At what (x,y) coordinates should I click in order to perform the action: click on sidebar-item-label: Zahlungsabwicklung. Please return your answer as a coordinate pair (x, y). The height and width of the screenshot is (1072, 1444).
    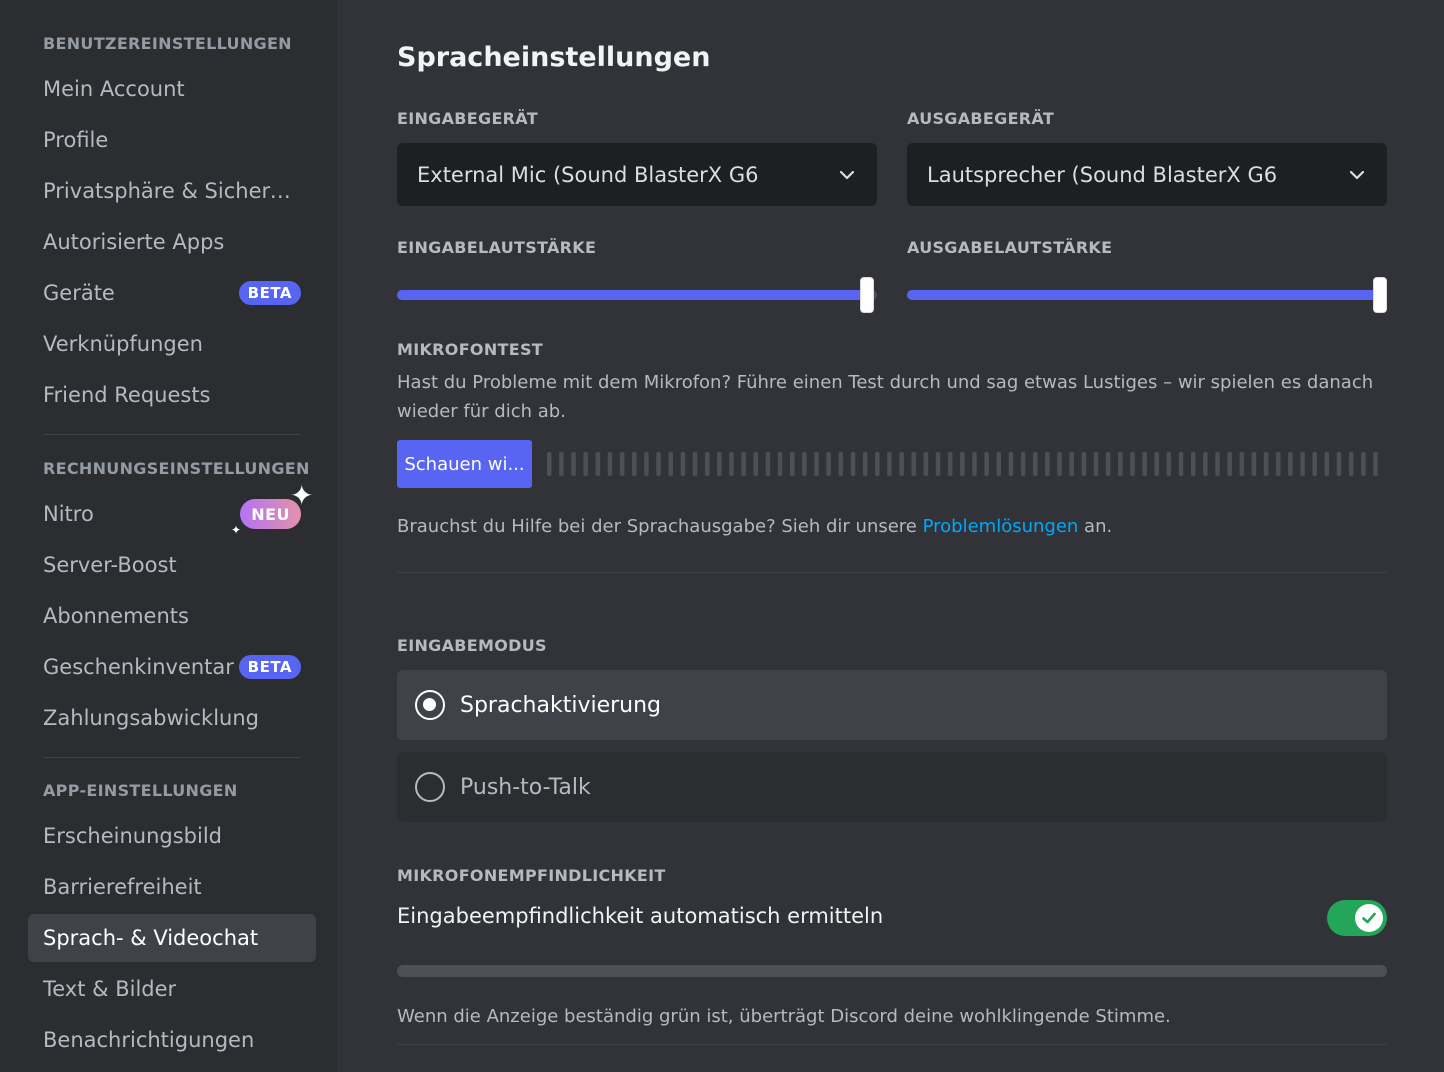
    Looking at the image, I should click on (151, 718).